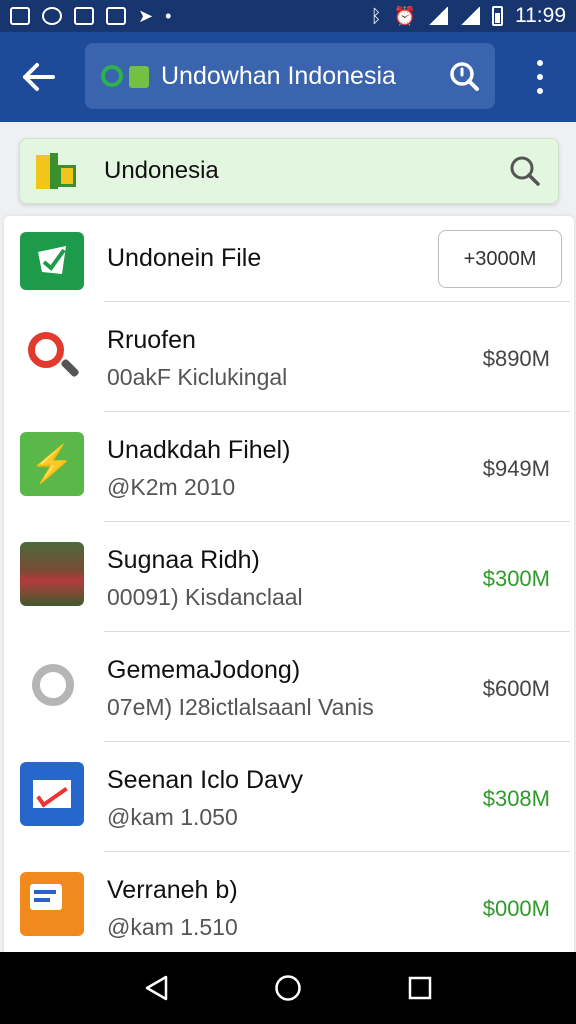  I want to click on list-item: ⚡ Unadkdah Fihel) @K2m 2010 $949M, so click(289, 467).